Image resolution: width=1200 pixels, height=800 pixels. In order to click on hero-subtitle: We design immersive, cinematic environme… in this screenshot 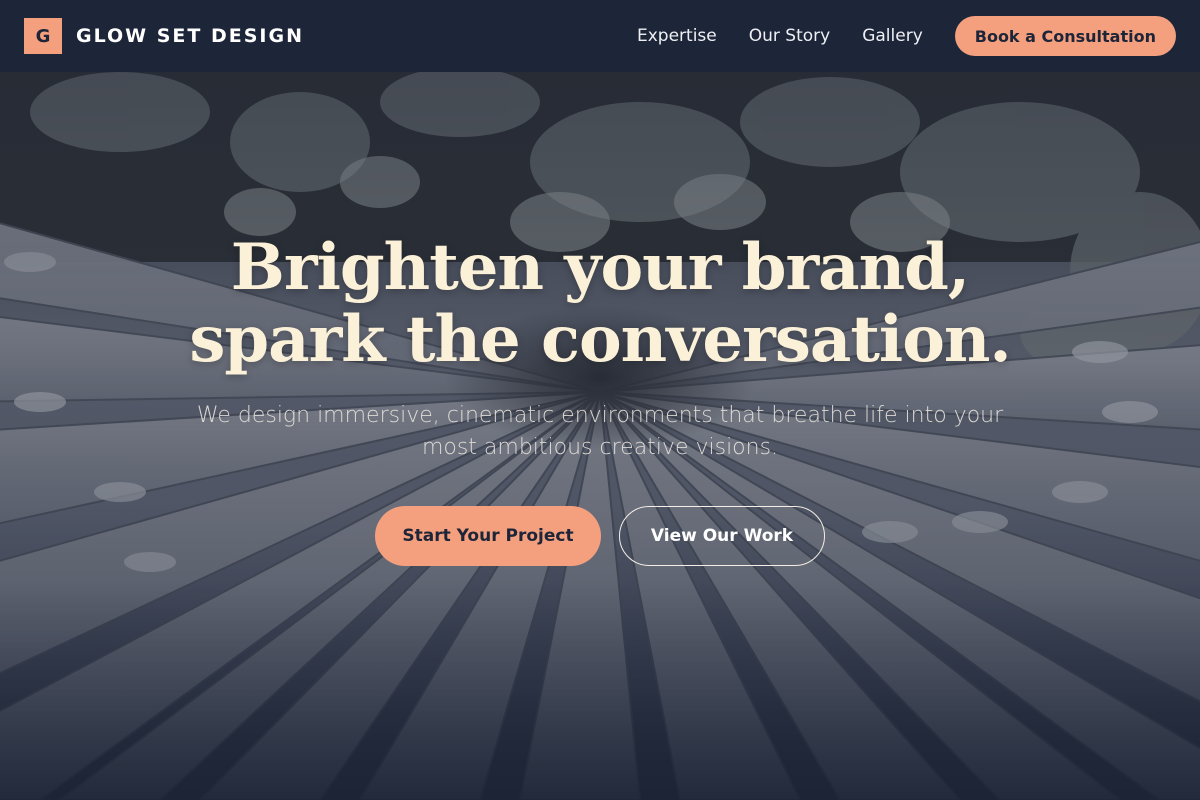, I will do `click(600, 431)`.